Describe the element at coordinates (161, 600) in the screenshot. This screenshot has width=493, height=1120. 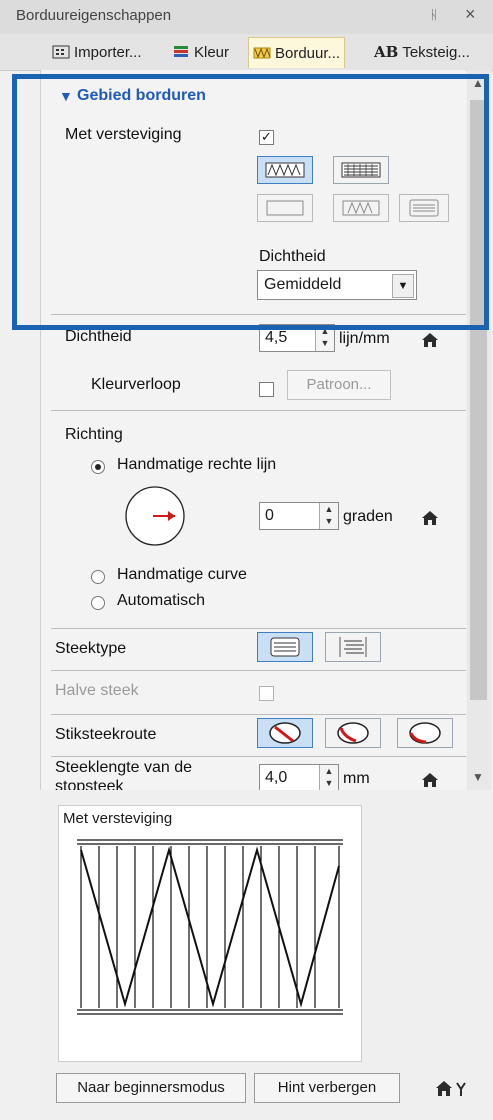
I see `option-automatic: Automatisch` at that location.